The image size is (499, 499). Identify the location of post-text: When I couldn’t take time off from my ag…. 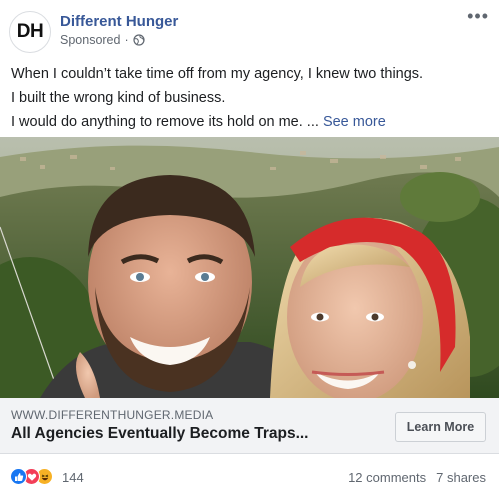
(251, 98).